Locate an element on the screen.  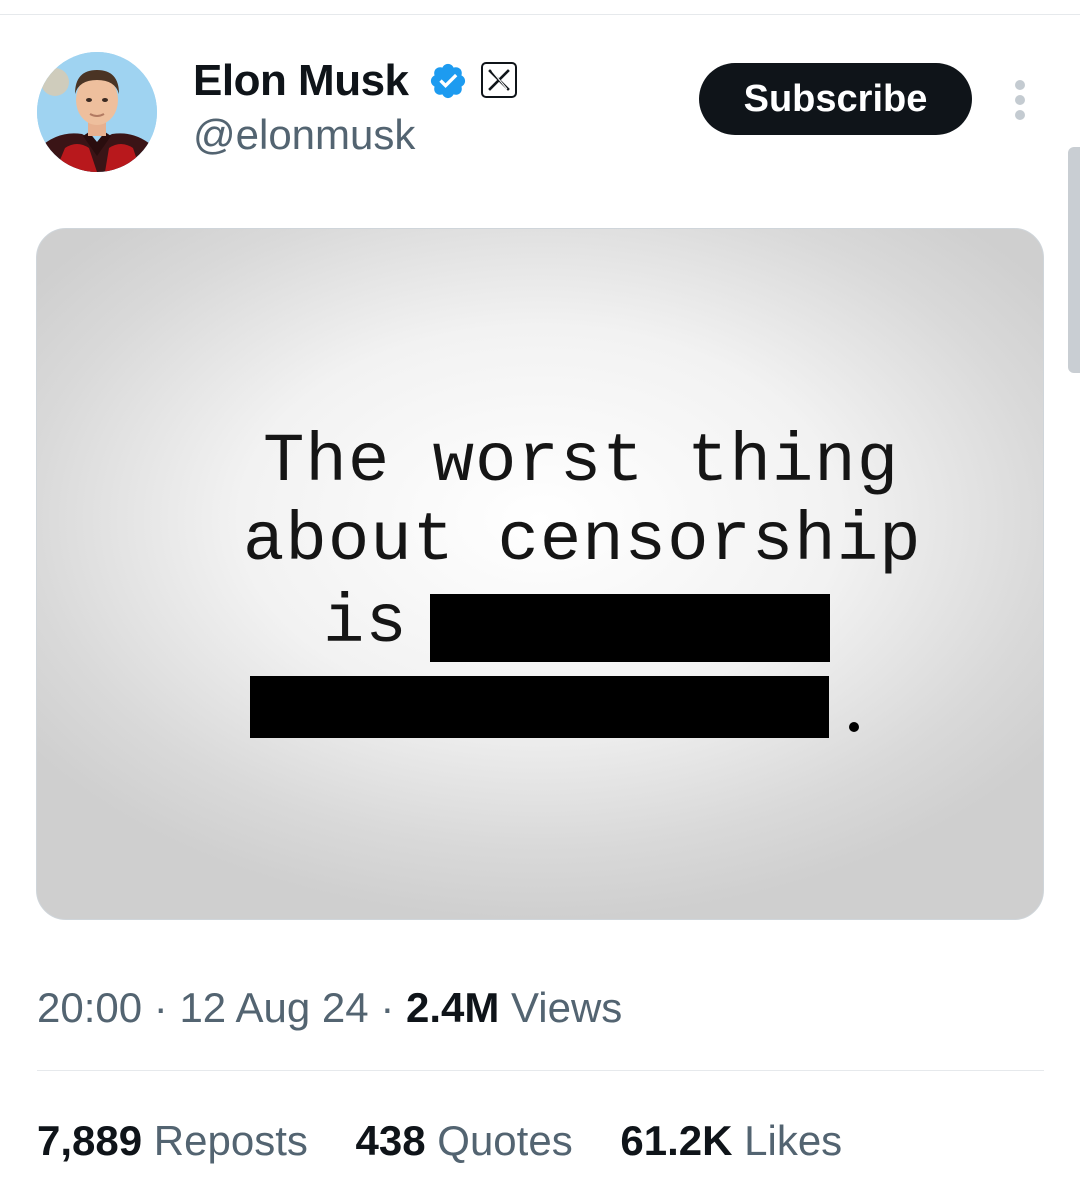
stats-divider is located at coordinates (540, 1070).